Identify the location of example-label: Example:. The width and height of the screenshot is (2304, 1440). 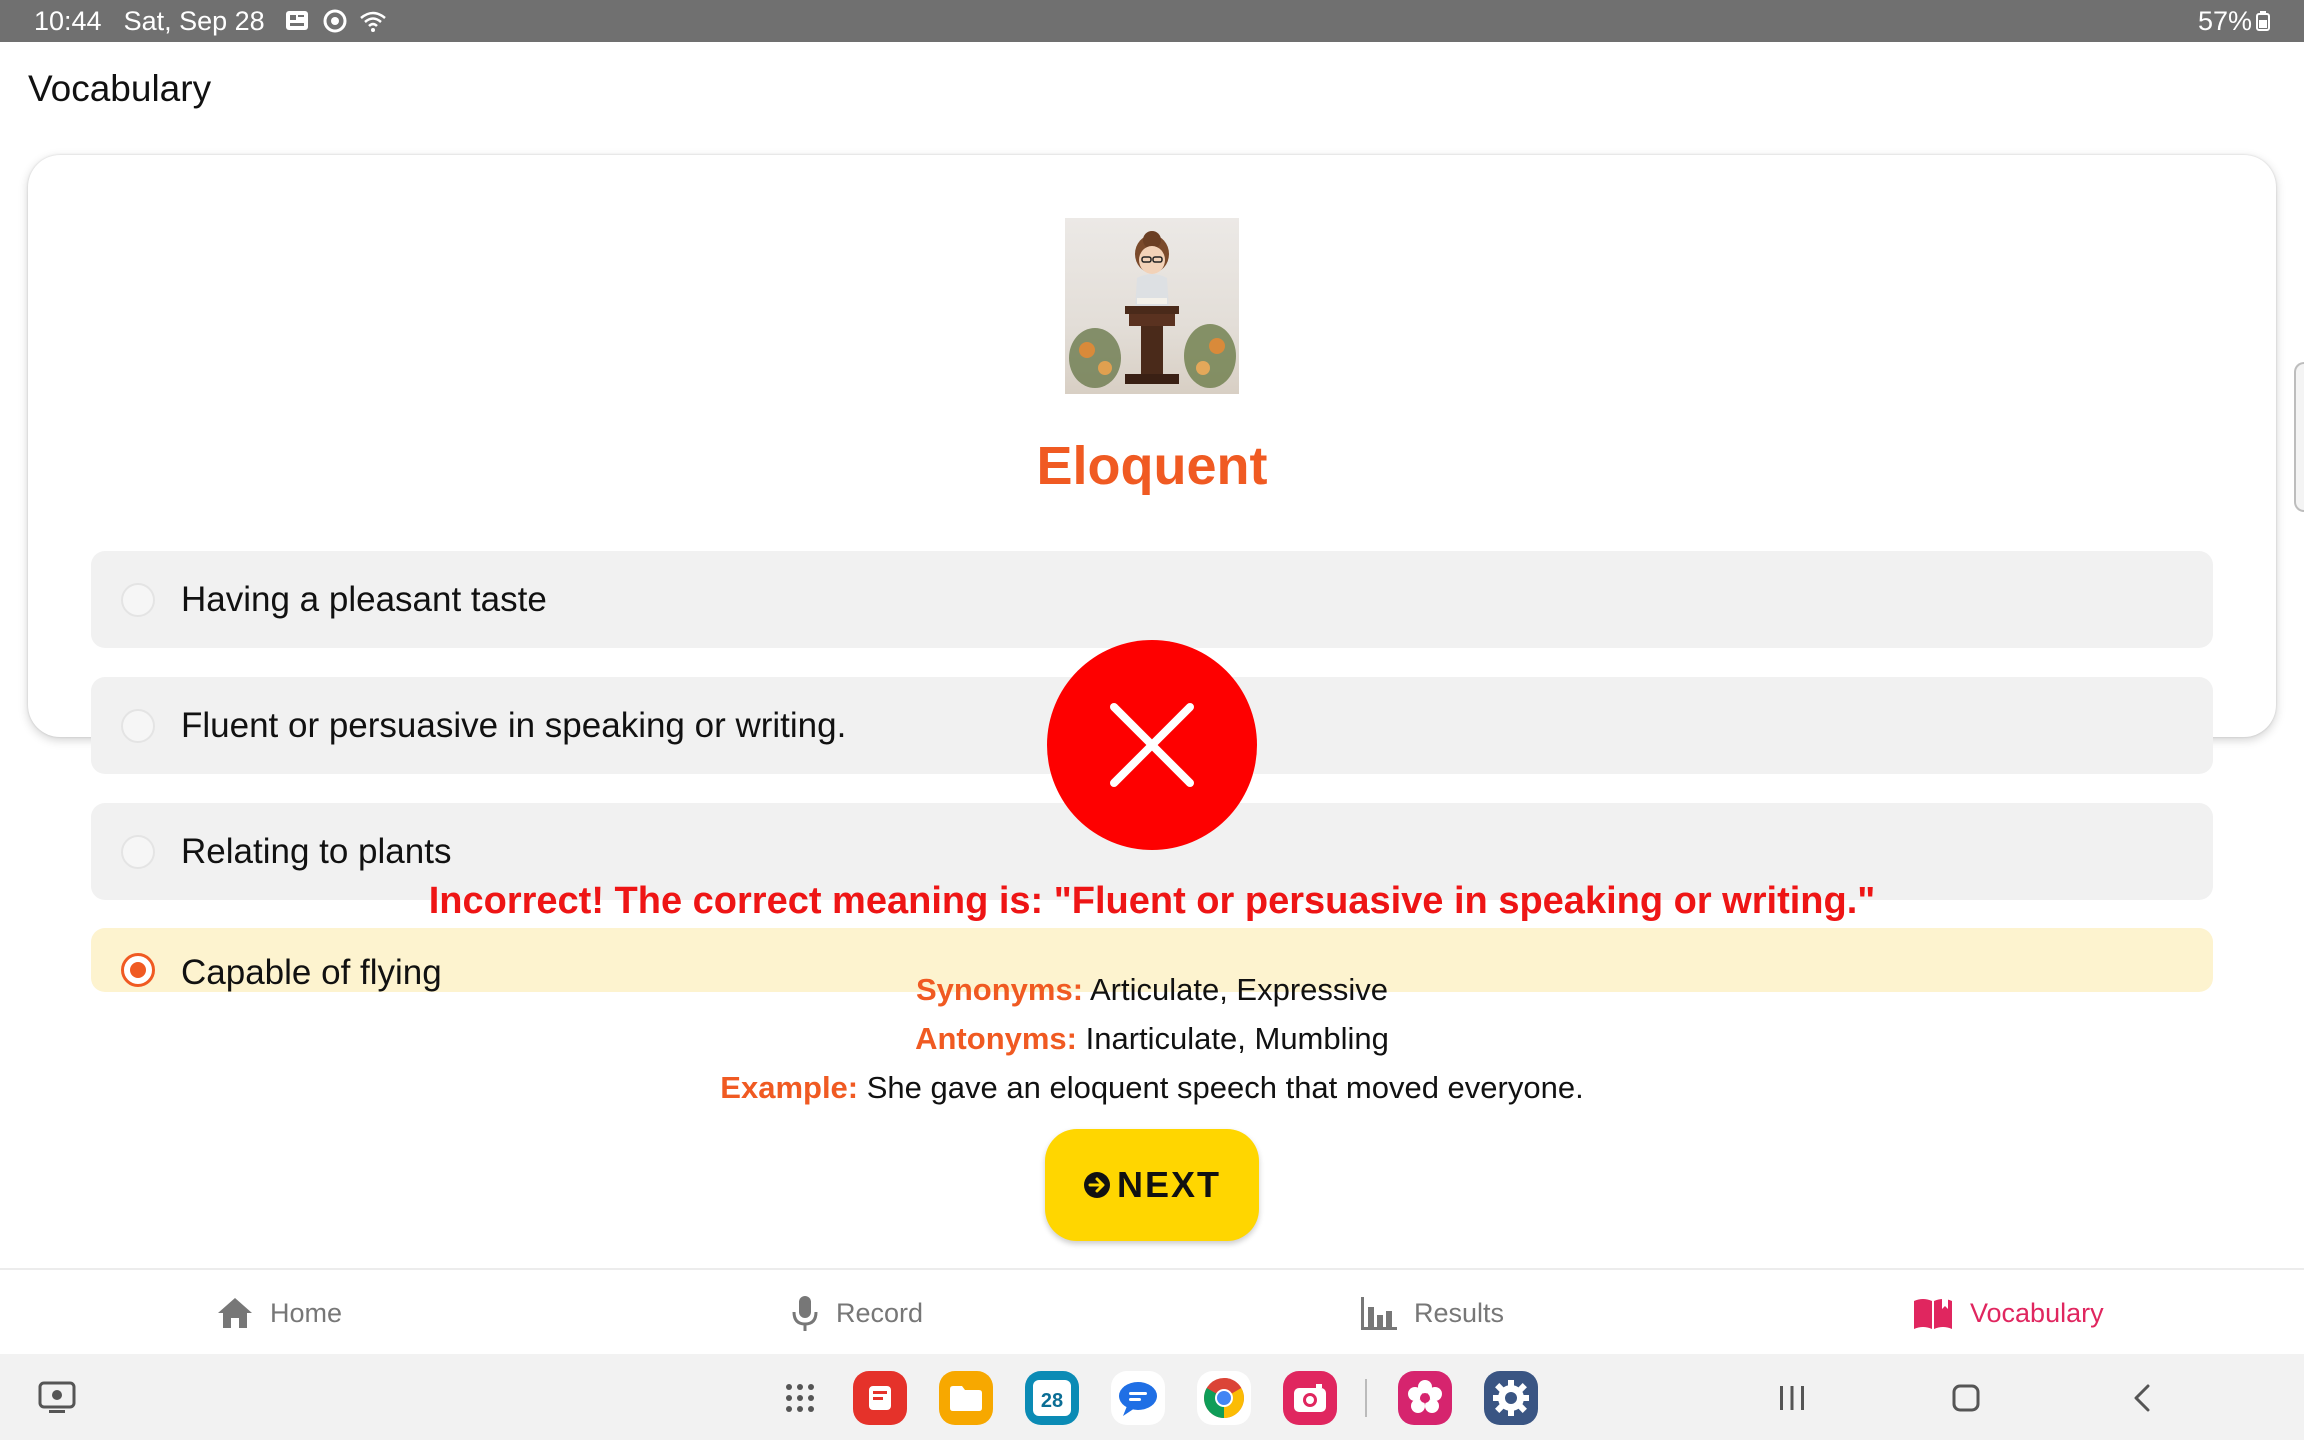
(789, 1087).